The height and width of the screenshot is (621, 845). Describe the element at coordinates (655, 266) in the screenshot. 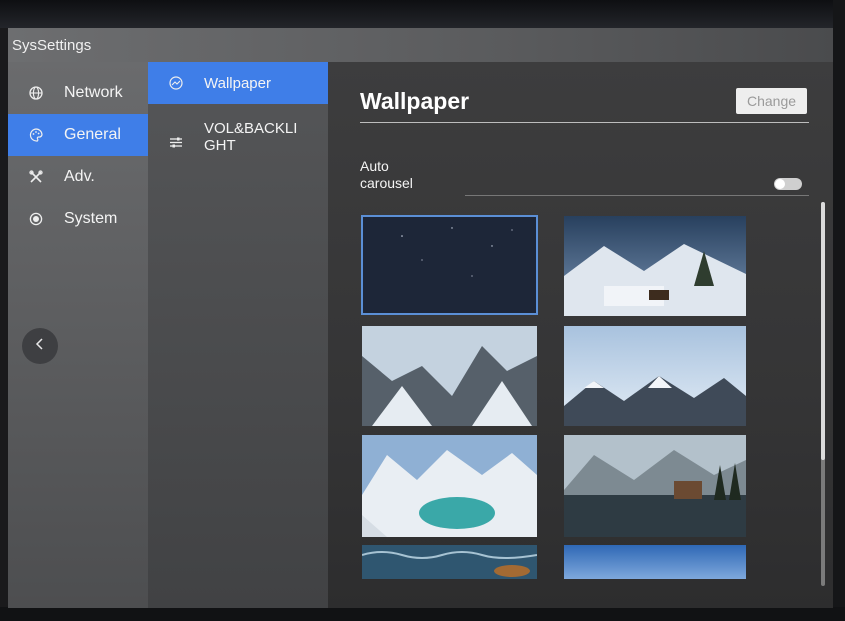

I see `wallpaper-thumb-snowy-cabin` at that location.